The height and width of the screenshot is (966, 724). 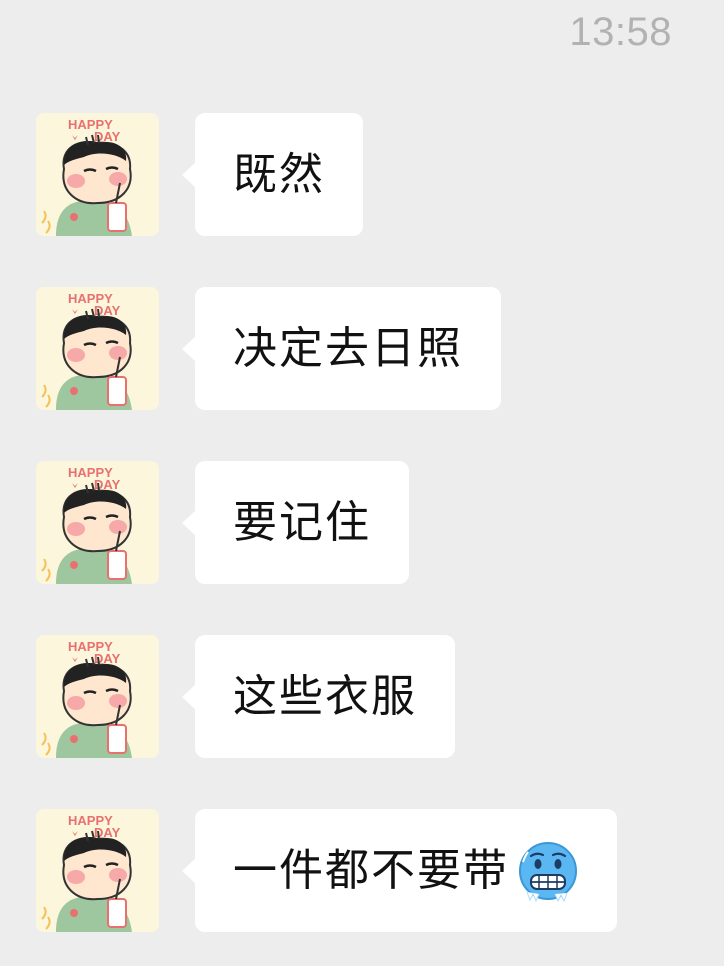 I want to click on message-bubble: 决定去日照, so click(x=341, y=348).